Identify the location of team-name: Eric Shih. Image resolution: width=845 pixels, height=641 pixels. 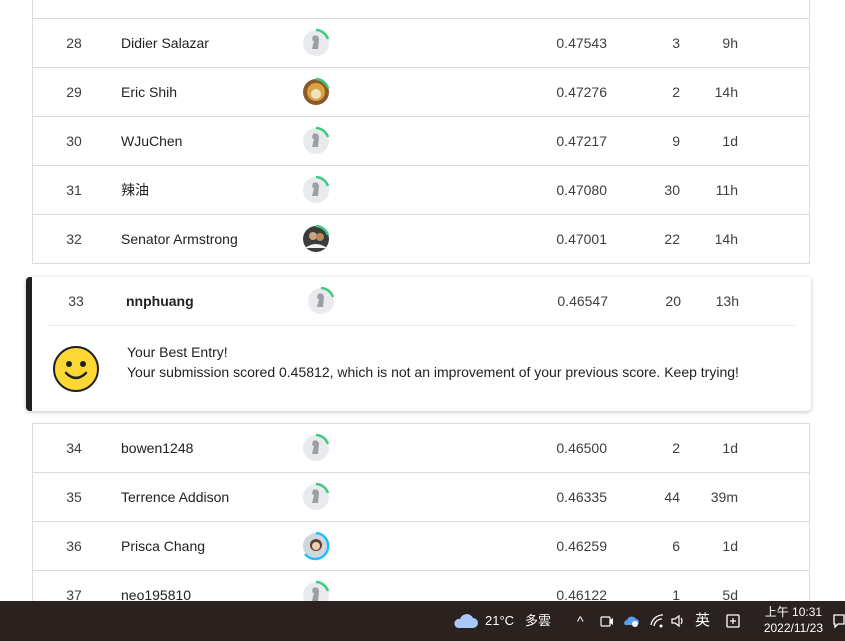
(149, 92).